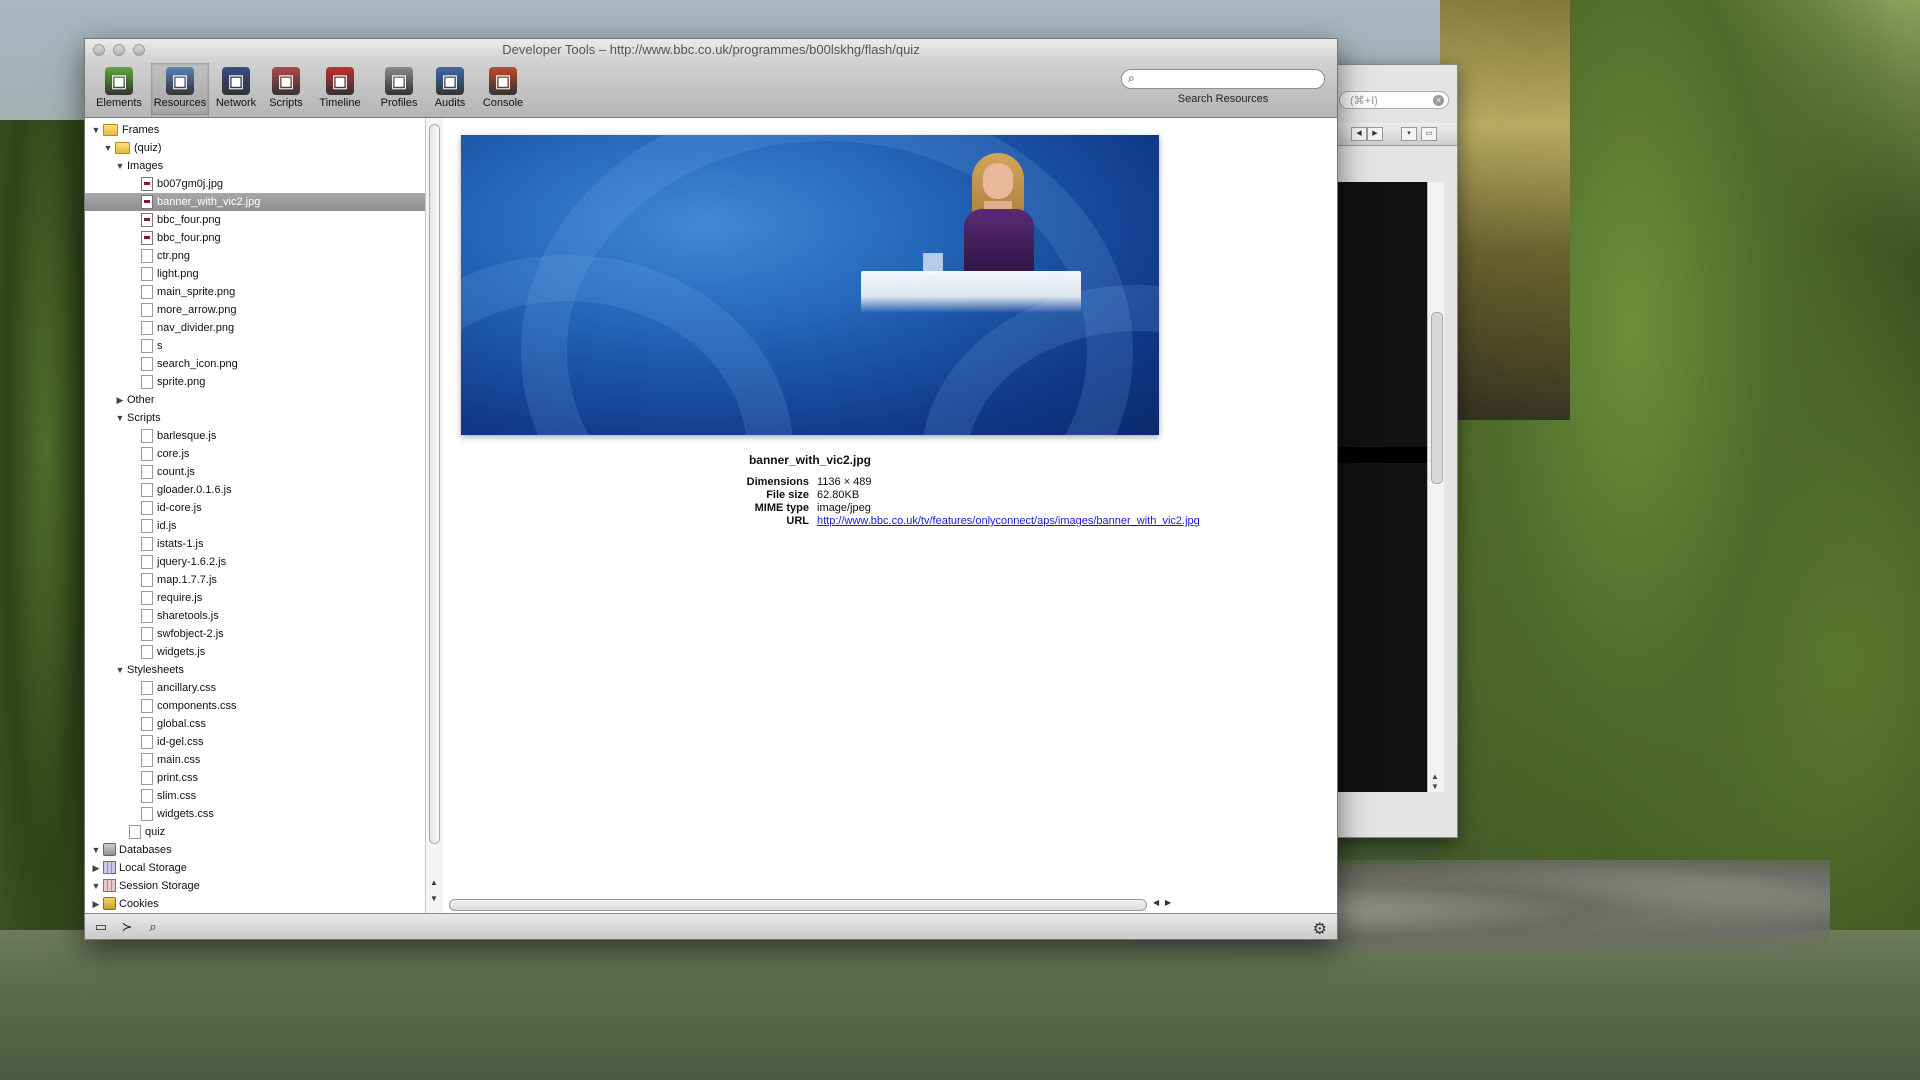  What do you see at coordinates (255, 832) in the screenshot?
I see `tree-item: quiz` at bounding box center [255, 832].